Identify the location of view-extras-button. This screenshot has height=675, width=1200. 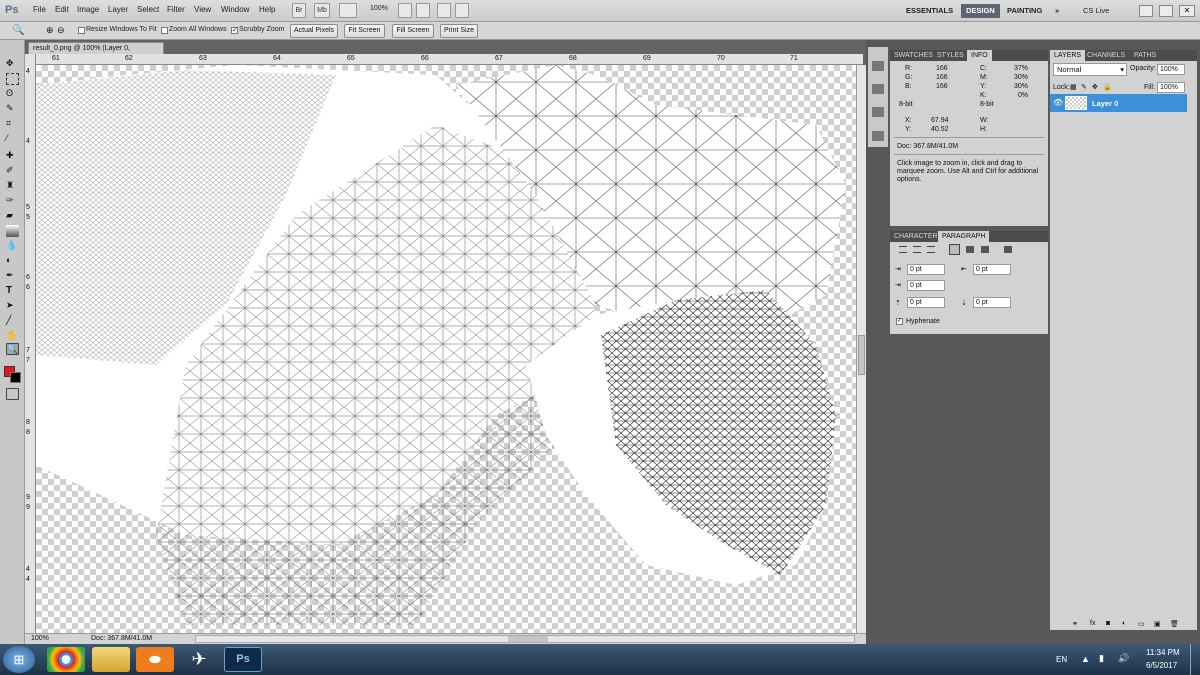
(348, 10).